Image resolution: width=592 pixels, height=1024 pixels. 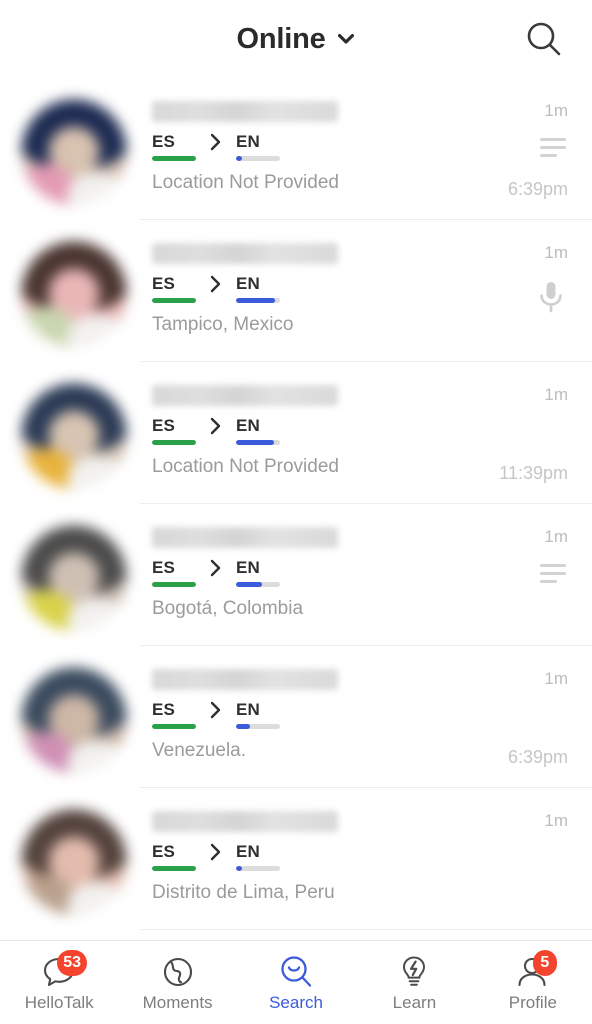 I want to click on tab-label: Profile, so click(x=532, y=1002).